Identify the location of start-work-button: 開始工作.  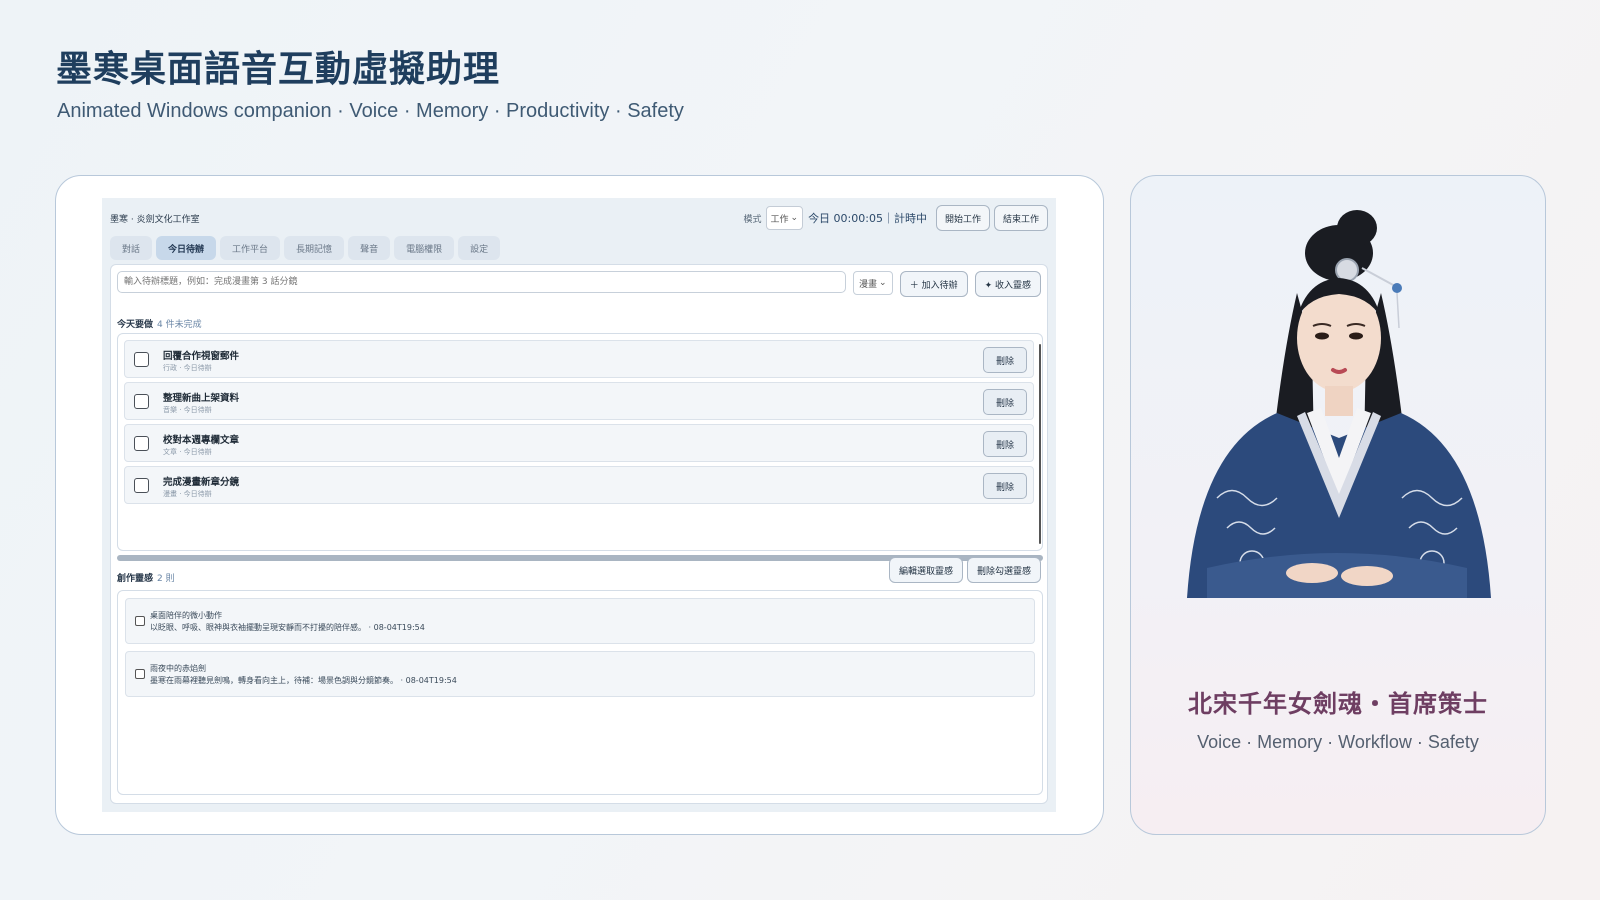
(962, 218).